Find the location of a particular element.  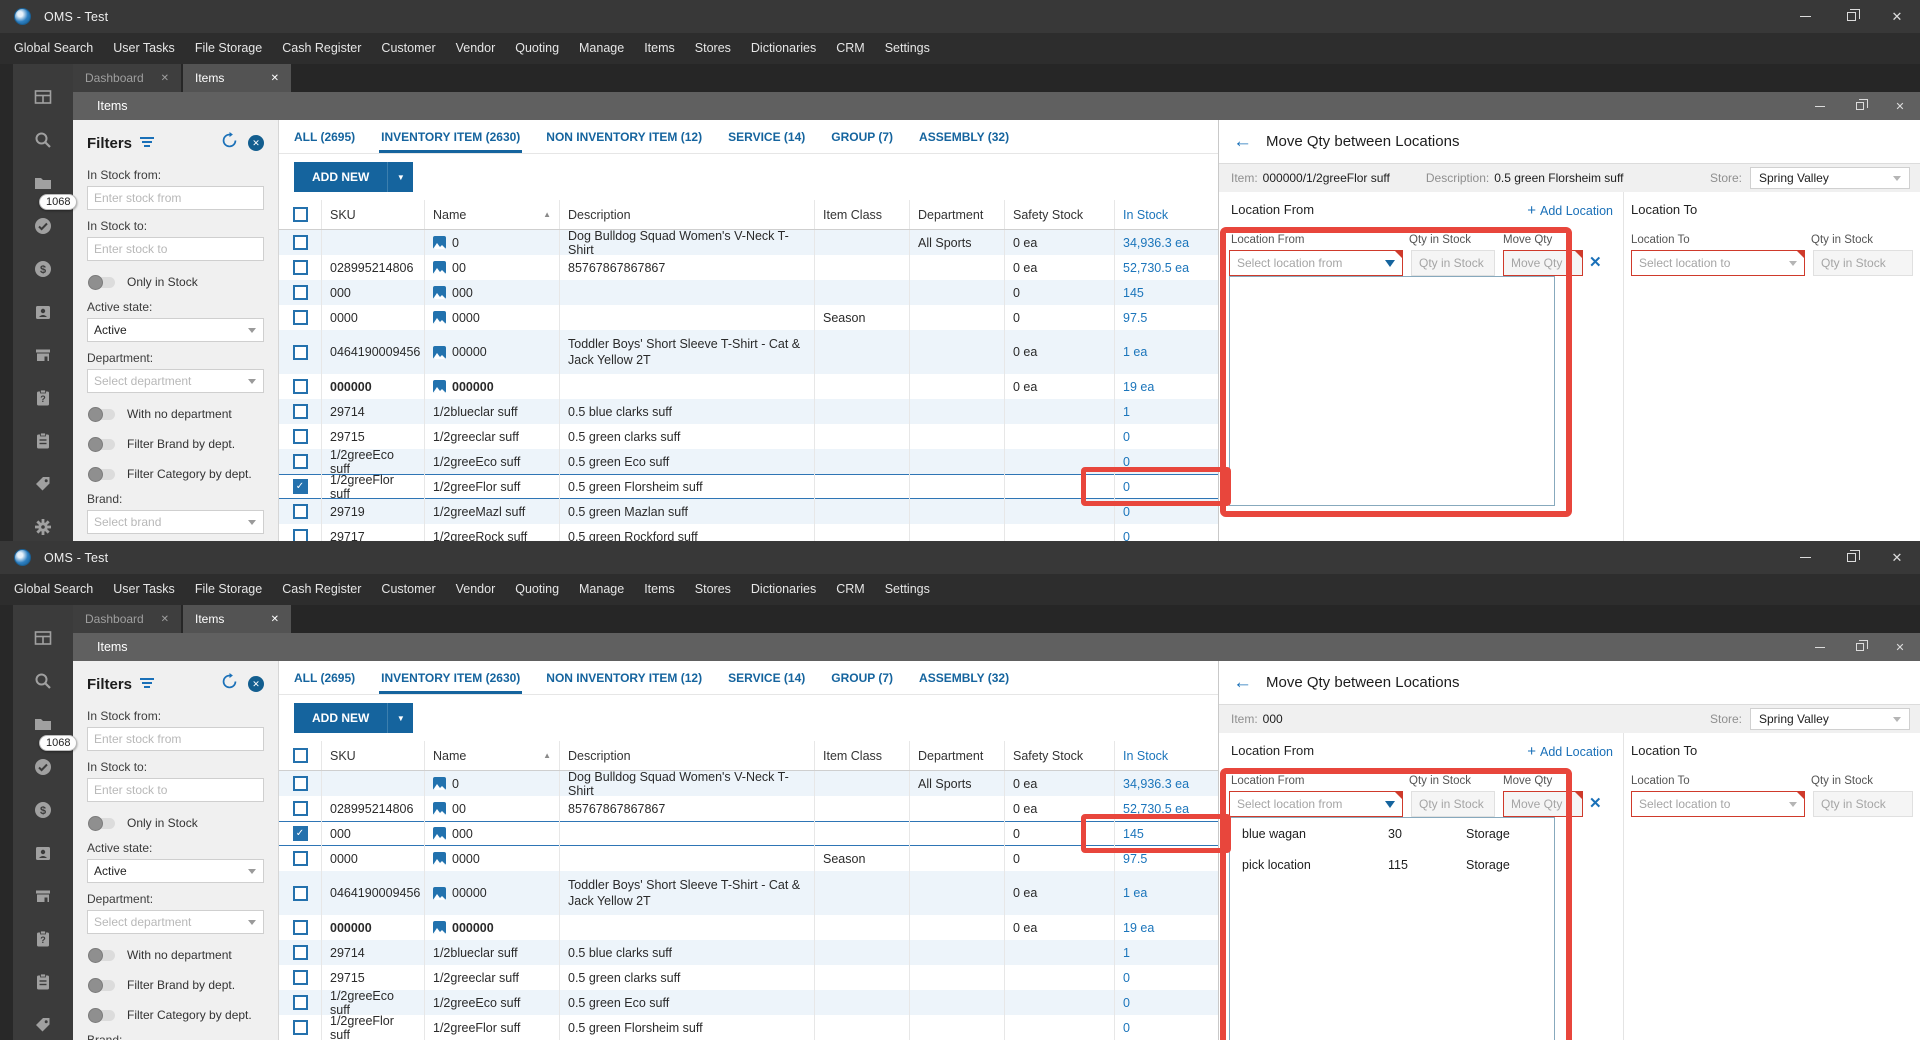

move-qty-input: Move Qty is located at coordinates (1543, 263).